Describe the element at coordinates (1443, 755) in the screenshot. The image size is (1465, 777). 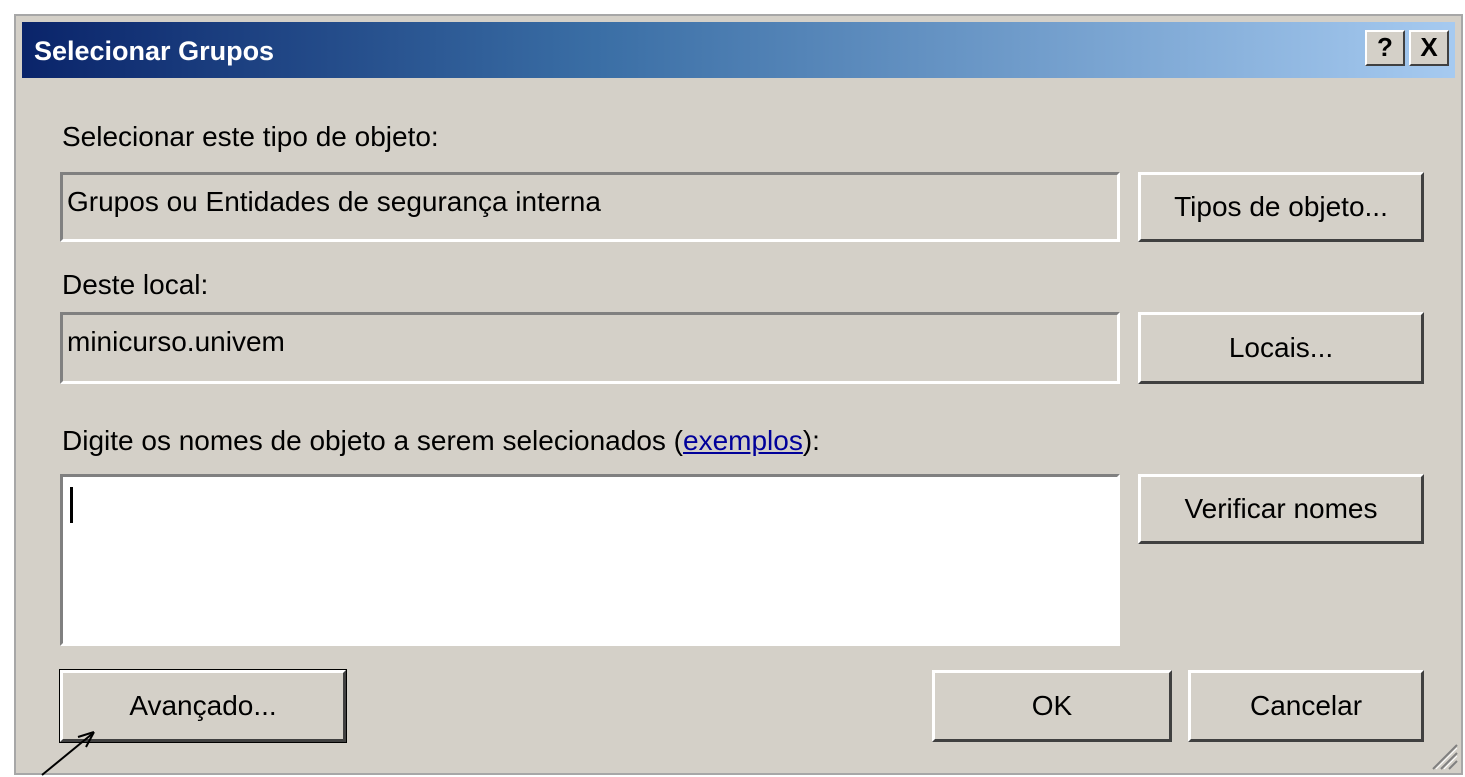
I see `resize-grip-icon` at that location.